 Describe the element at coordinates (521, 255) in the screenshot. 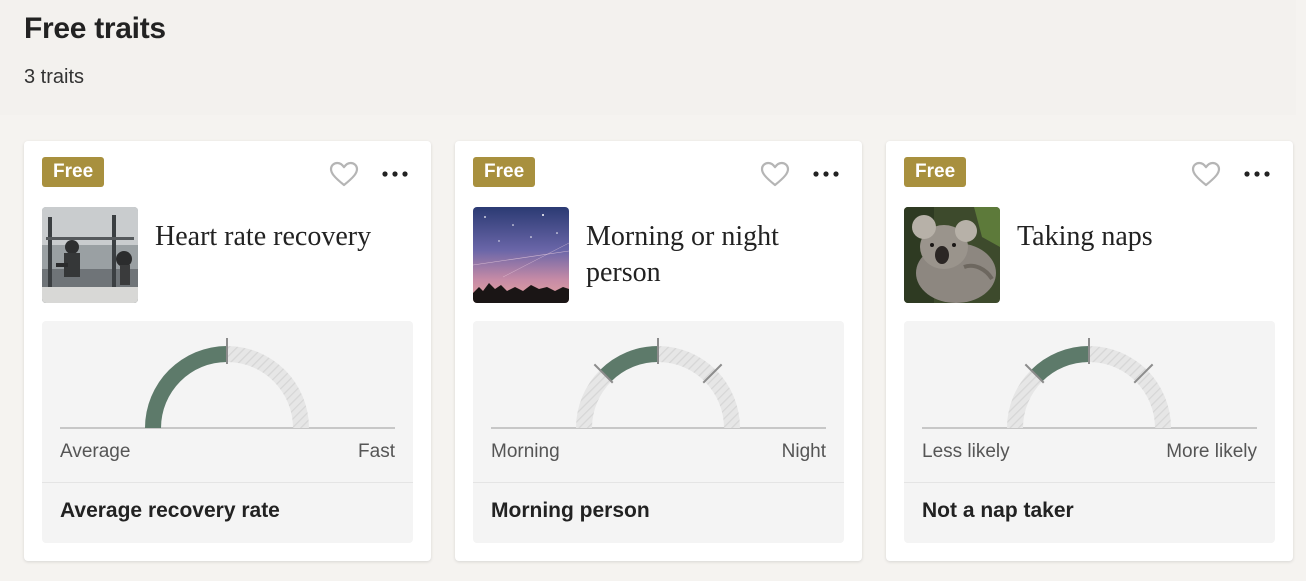

I see `night-sky-photo` at that location.